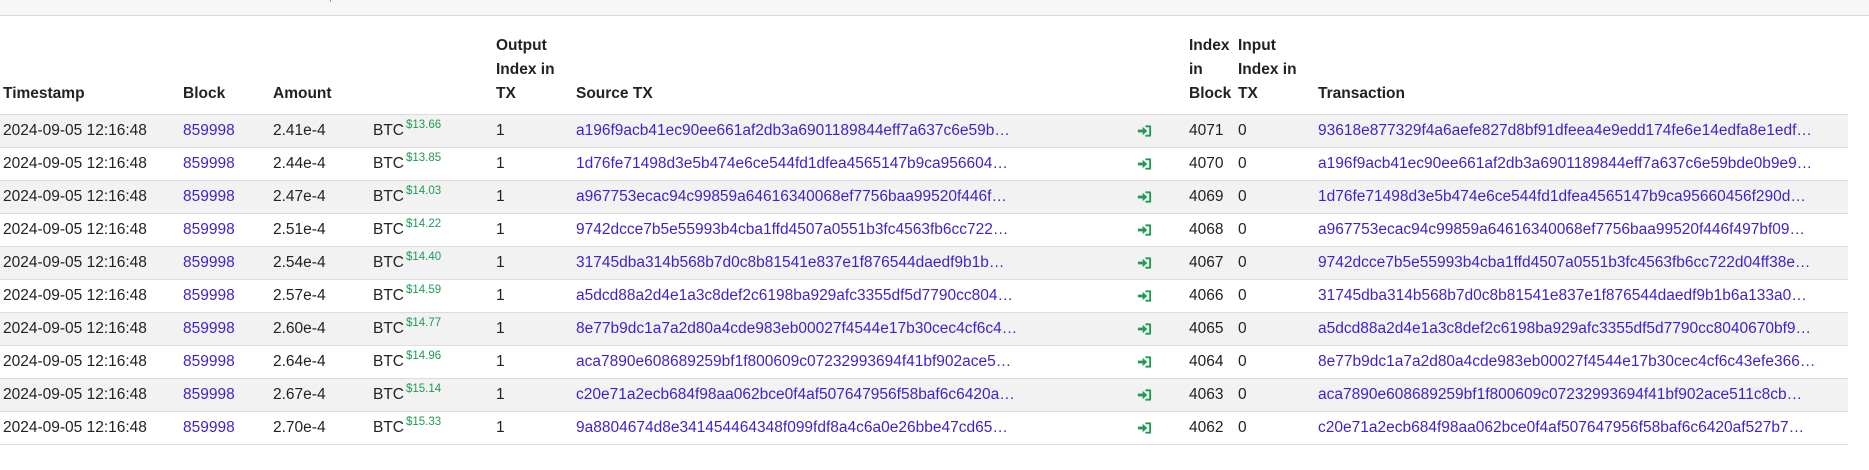  I want to click on usd-value: $15.33, so click(424, 422).